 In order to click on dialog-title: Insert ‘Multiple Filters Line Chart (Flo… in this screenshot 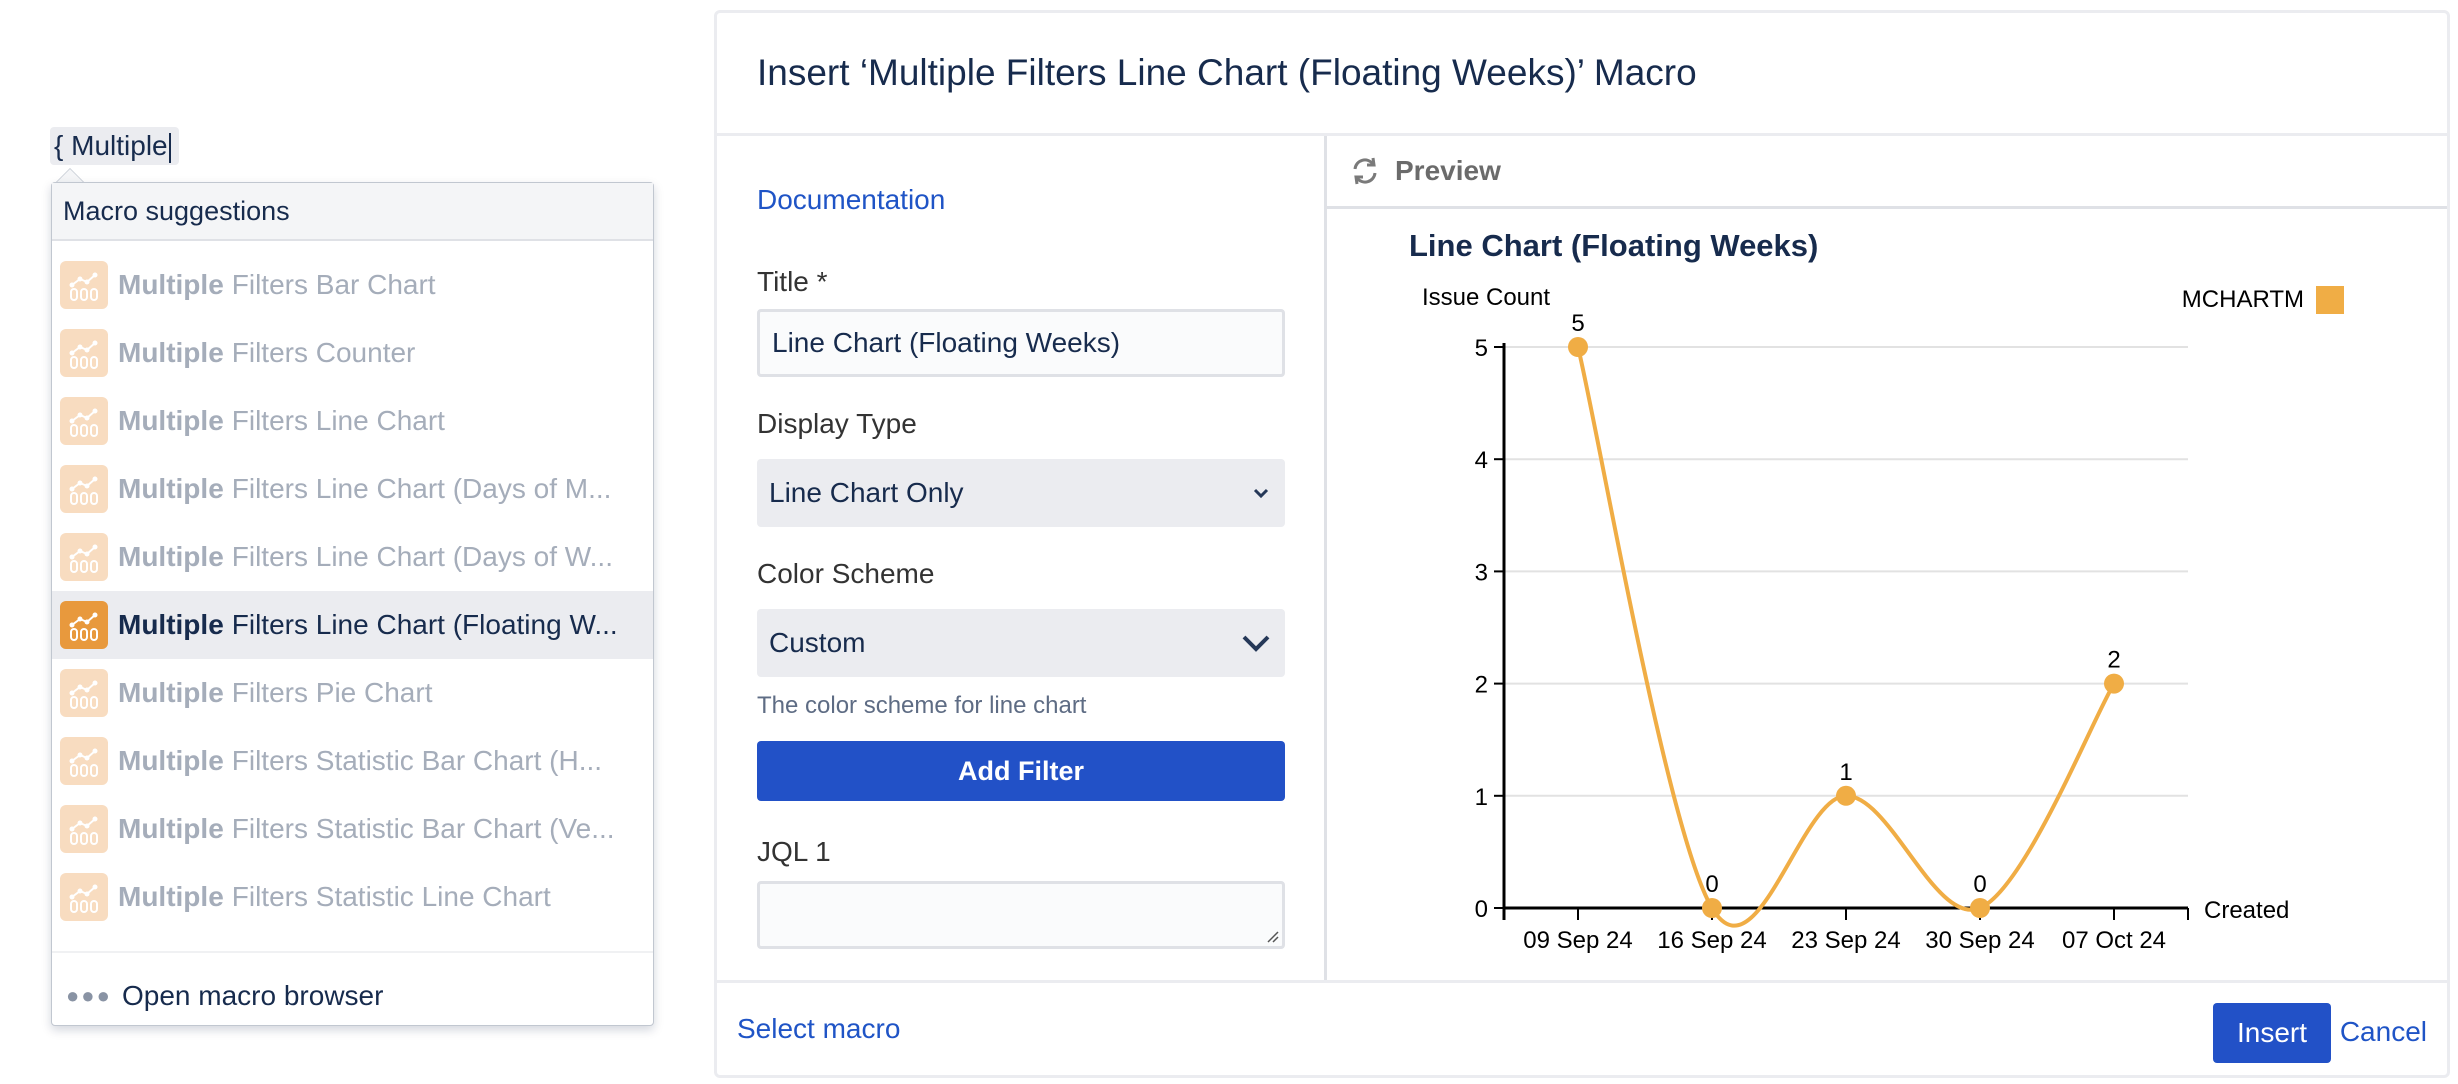, I will do `click(1227, 72)`.